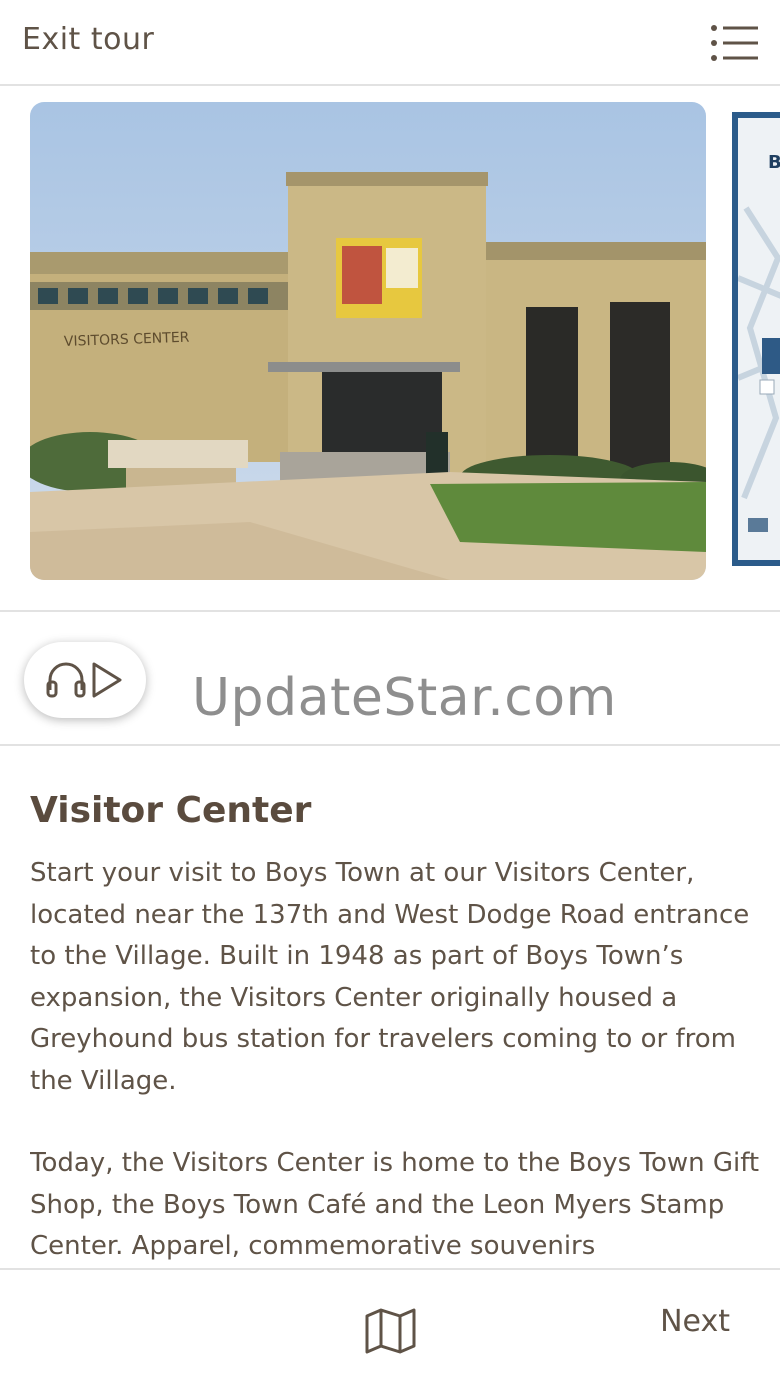 This screenshot has height=1387, width=780. I want to click on headphones-play-icon, so click(85, 680).